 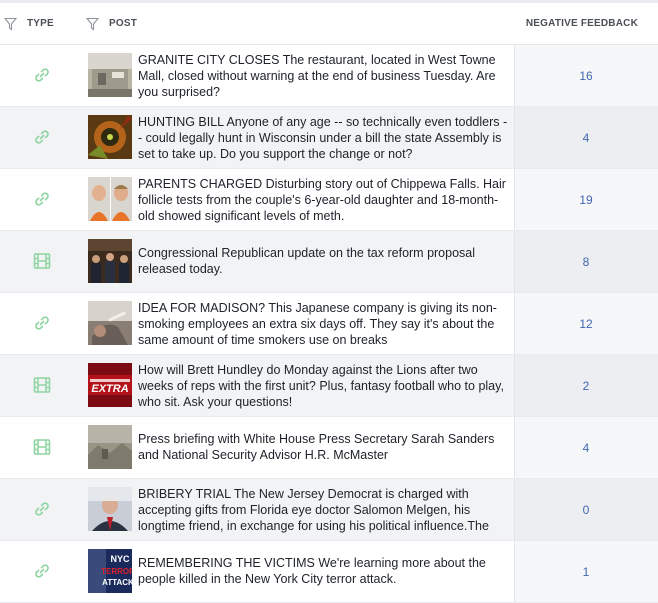 I want to click on type-header-label: TYPE, so click(x=40, y=23).